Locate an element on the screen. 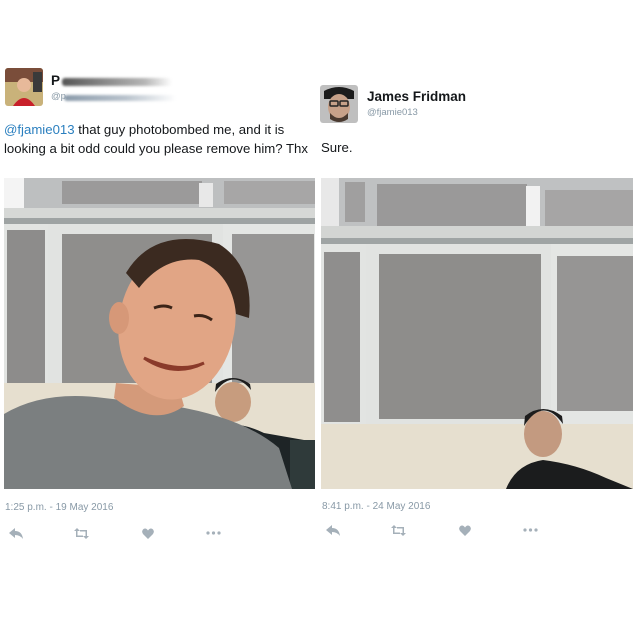 The height and width of the screenshot is (635, 635). tweet-text: Sure. is located at coordinates (337, 147).